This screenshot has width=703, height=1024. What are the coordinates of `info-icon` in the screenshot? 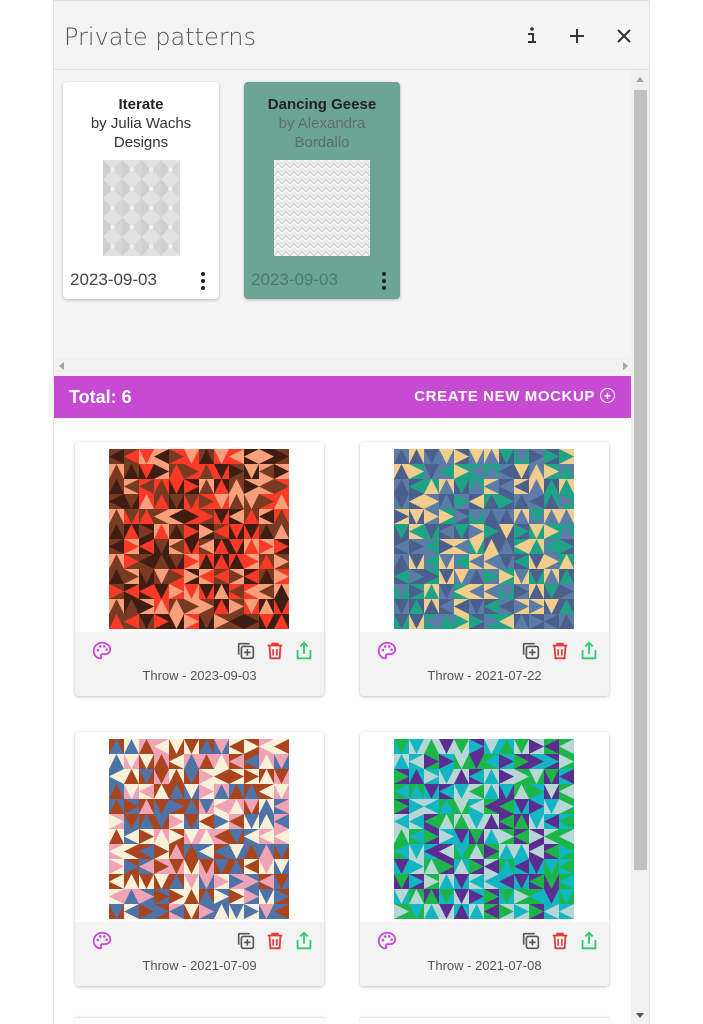 It's located at (532, 36).